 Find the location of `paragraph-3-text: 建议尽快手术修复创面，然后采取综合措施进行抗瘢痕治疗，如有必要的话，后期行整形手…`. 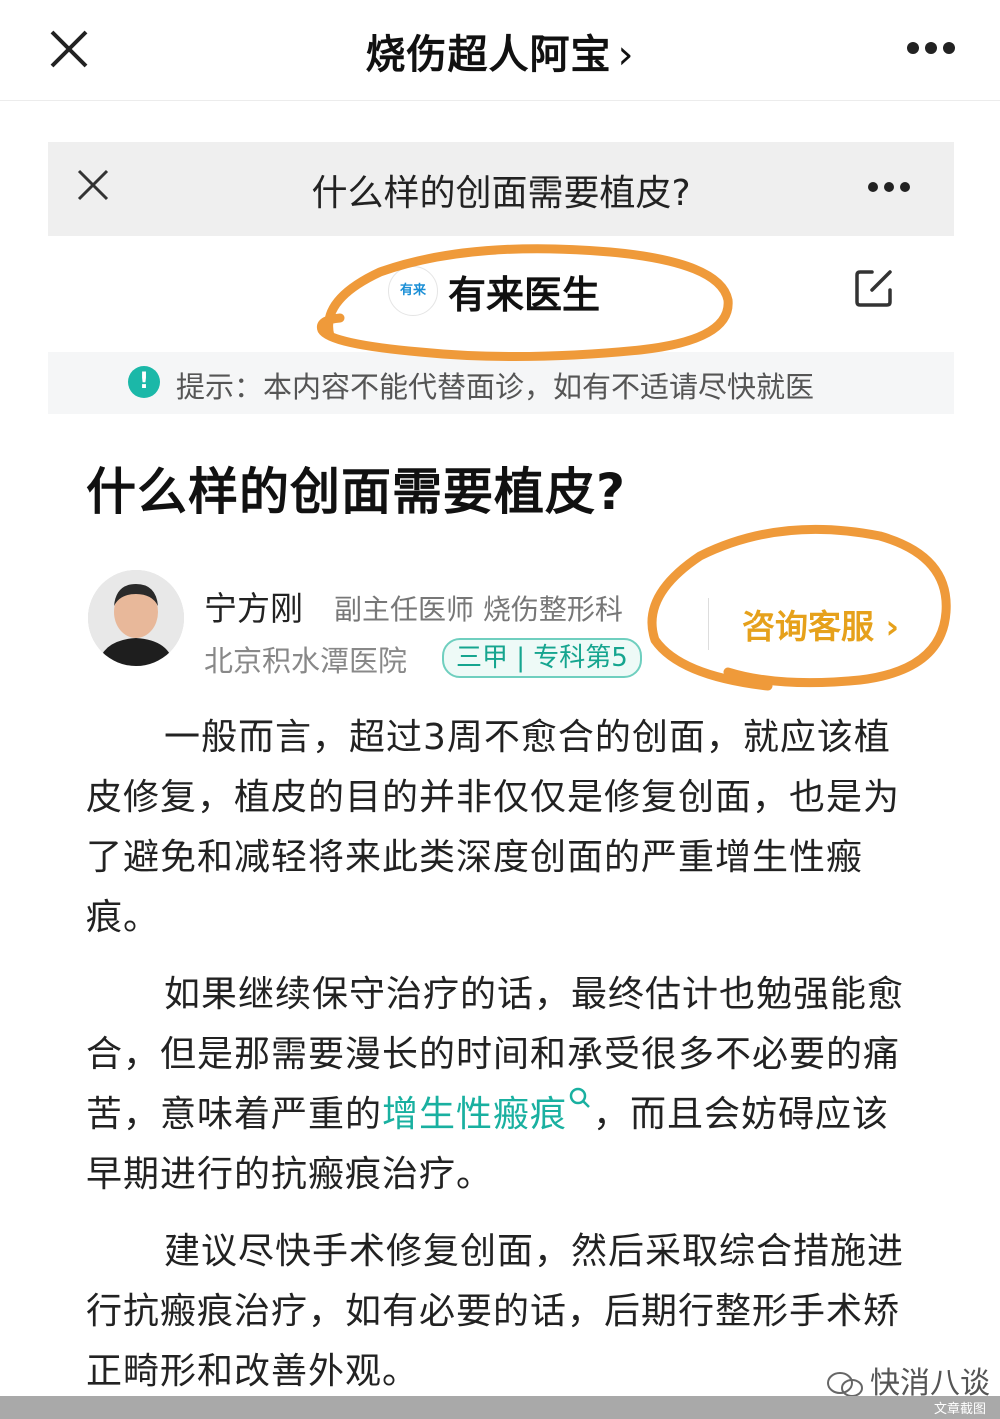

paragraph-3-text: 建议尽快手术修复创面，然后采取综合措施进行抗瘢痕治疗，如有必要的话，后期行整形手… is located at coordinates (495, 1311).